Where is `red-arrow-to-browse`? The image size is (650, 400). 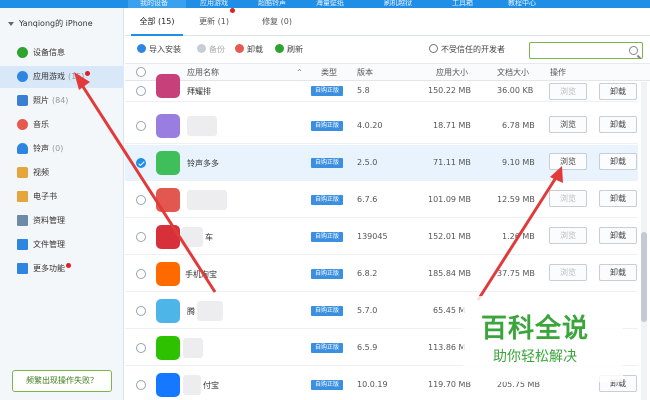
red-arrow-to-browse is located at coordinates (517, 238).